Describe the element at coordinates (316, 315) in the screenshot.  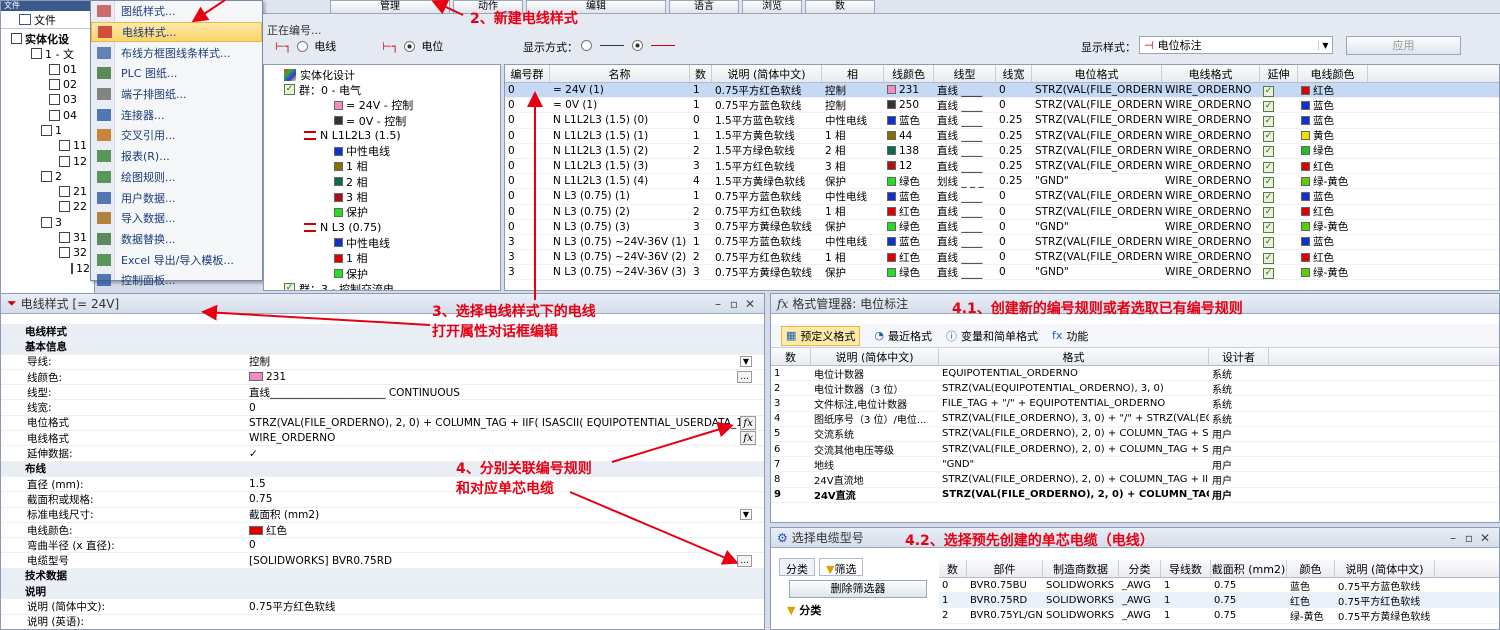
I see `arrow-to-properties-title` at that location.